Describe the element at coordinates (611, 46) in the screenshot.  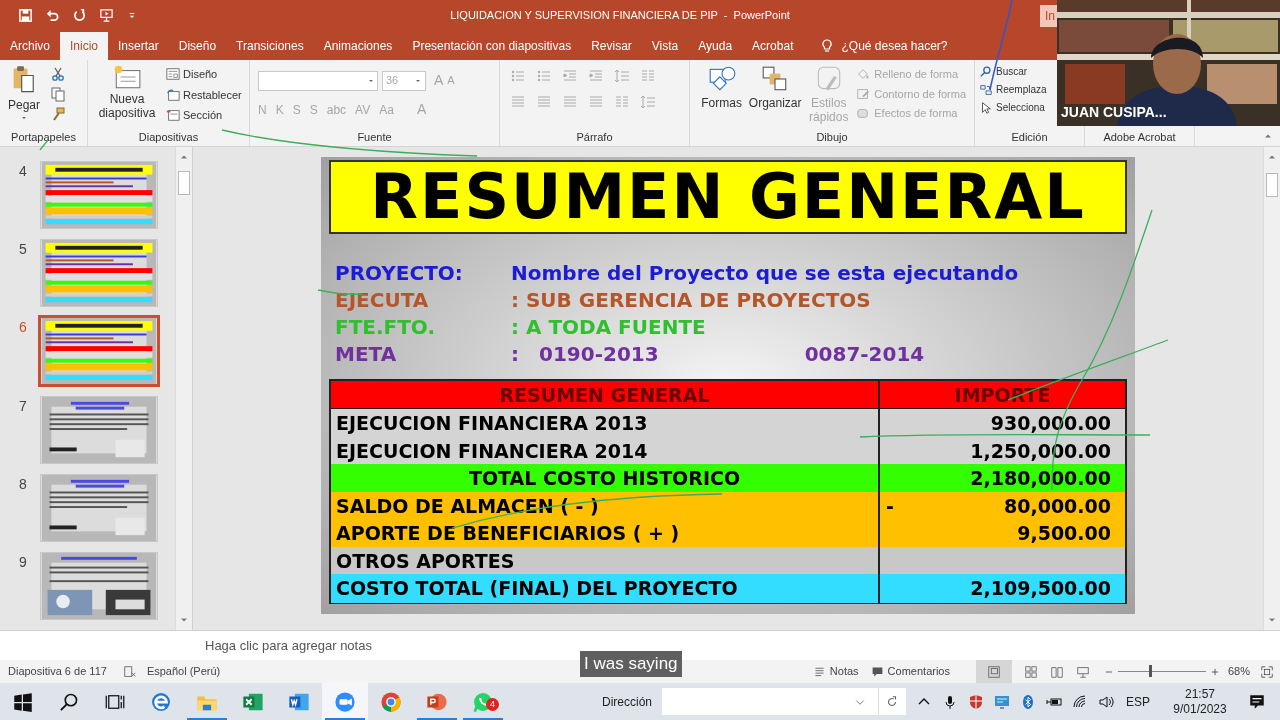
I see `ribbon-tab: Revisar` at that location.